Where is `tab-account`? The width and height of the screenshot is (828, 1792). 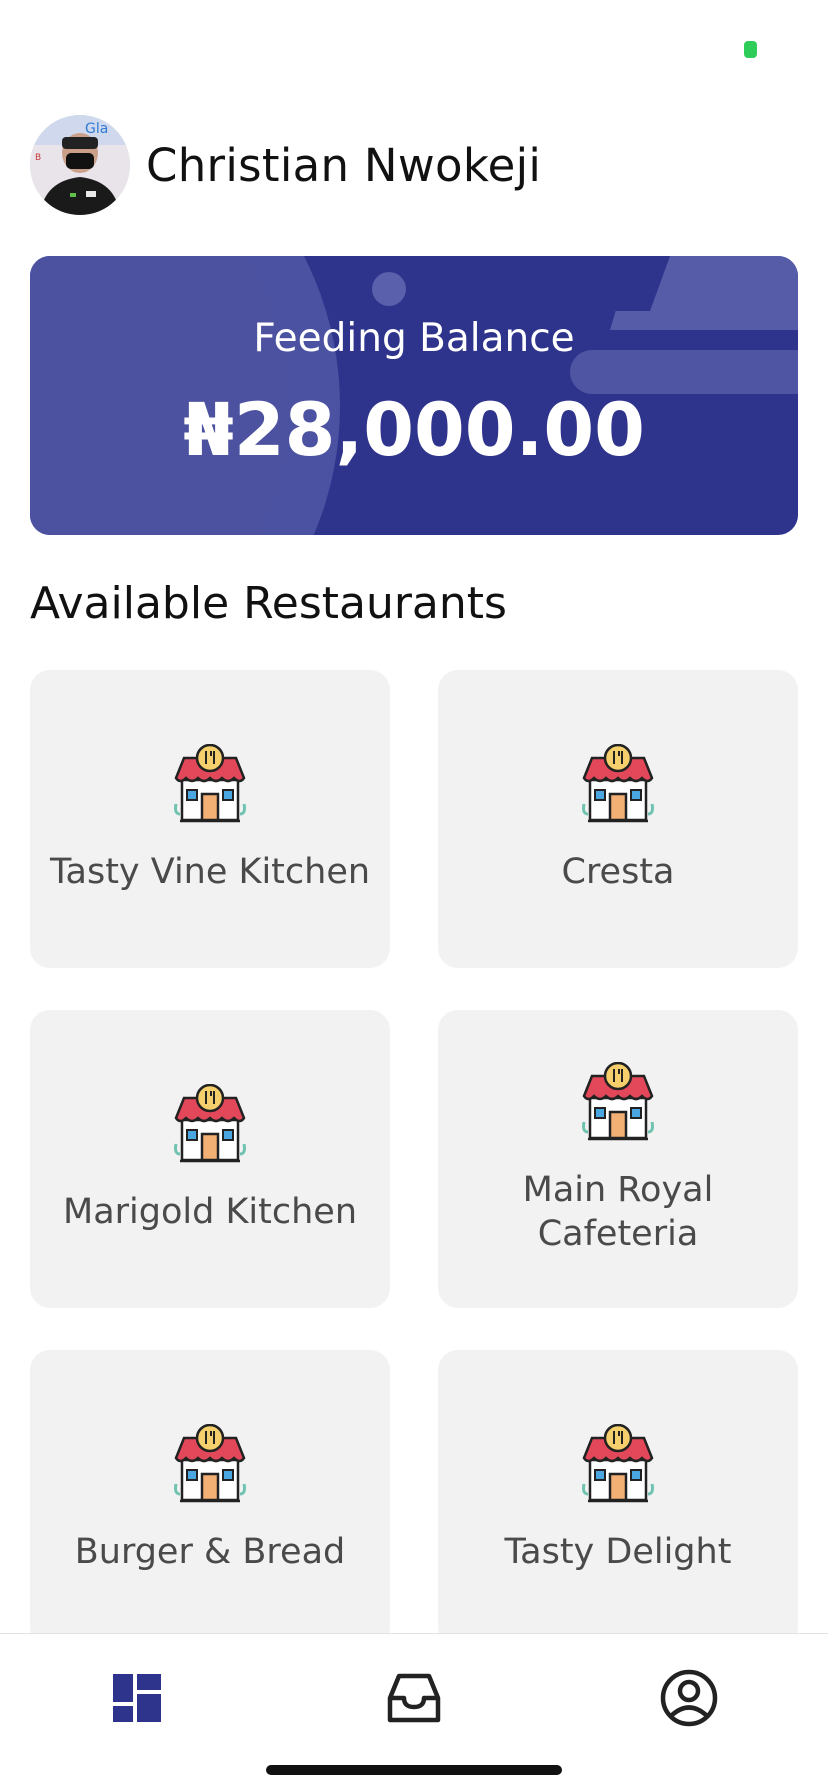 tab-account is located at coordinates (689, 1698).